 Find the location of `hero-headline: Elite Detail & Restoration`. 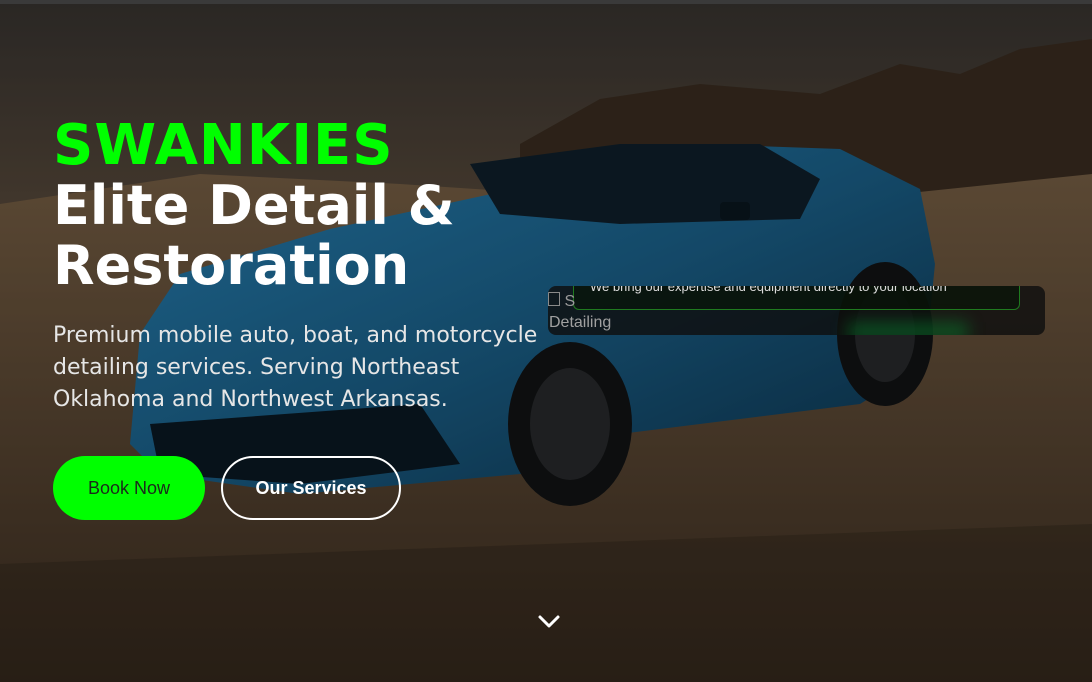

hero-headline: Elite Detail & Restoration is located at coordinates (254, 235).